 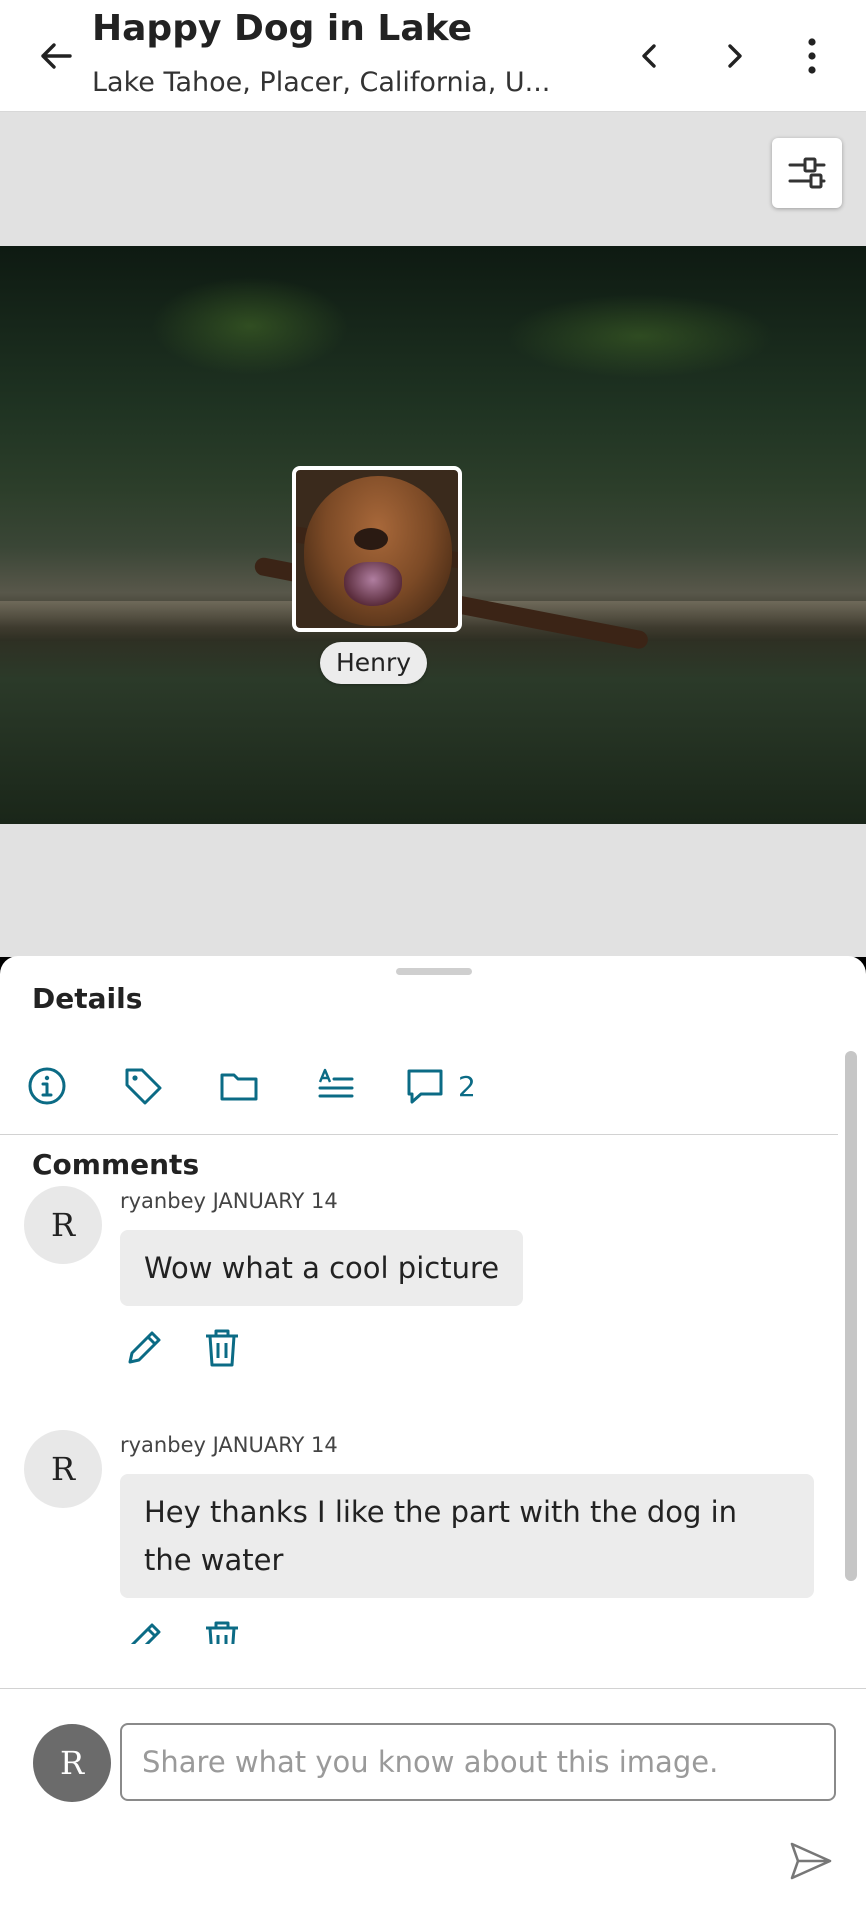 I want to click on tab-info, so click(x=47, y=1086).